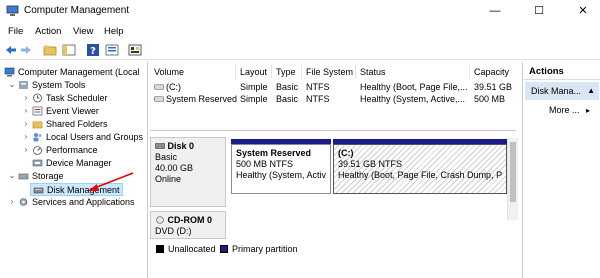 This screenshot has width=600, height=278. Describe the element at coordinates (135, 50) in the screenshot. I see `export-icon` at that location.